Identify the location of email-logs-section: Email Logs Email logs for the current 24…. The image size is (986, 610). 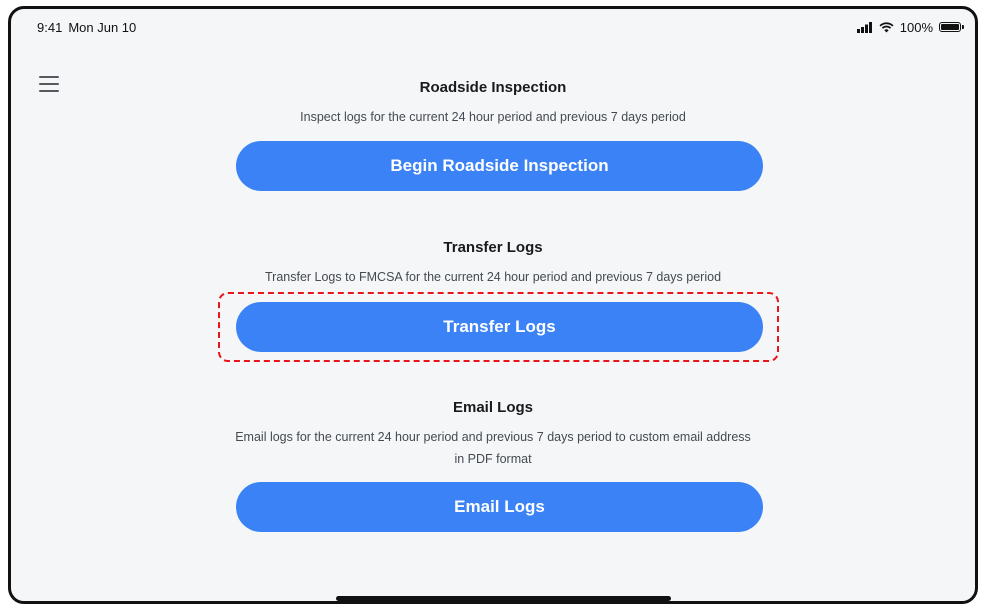
(493, 434).